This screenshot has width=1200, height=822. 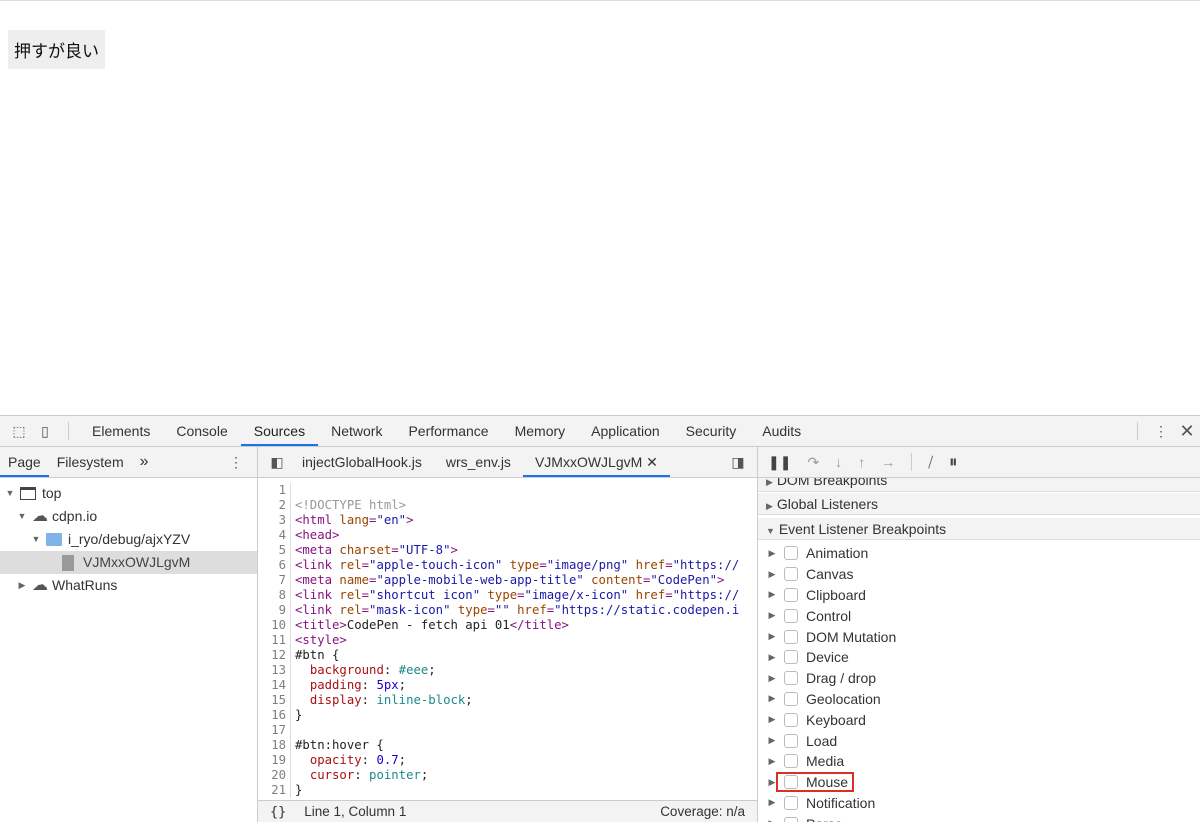 What do you see at coordinates (813, 462) in the screenshot?
I see `step-over-icon: ↷` at bounding box center [813, 462].